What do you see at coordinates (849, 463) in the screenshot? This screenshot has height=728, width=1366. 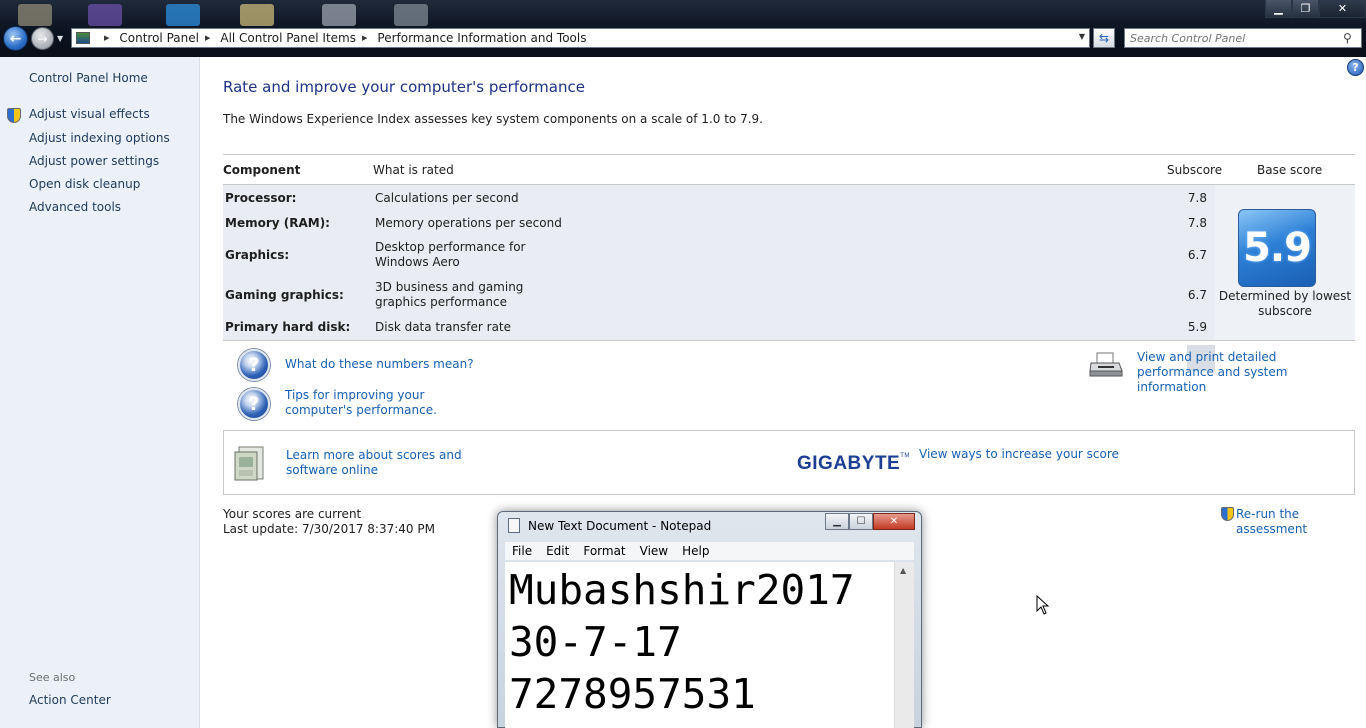 I see `gigabyte-logo-text: GIGABYTE` at bounding box center [849, 463].